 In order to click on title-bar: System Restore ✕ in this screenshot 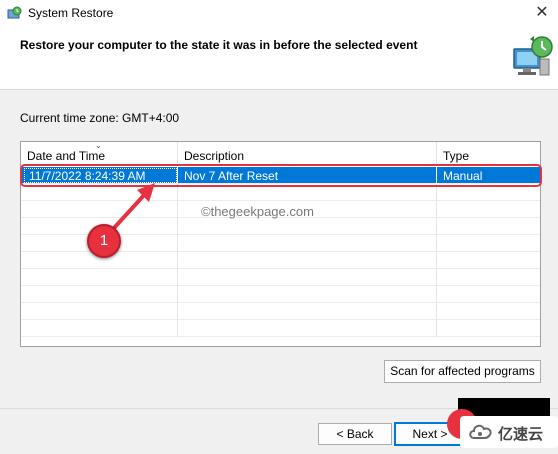, I will do `click(279, 13)`.